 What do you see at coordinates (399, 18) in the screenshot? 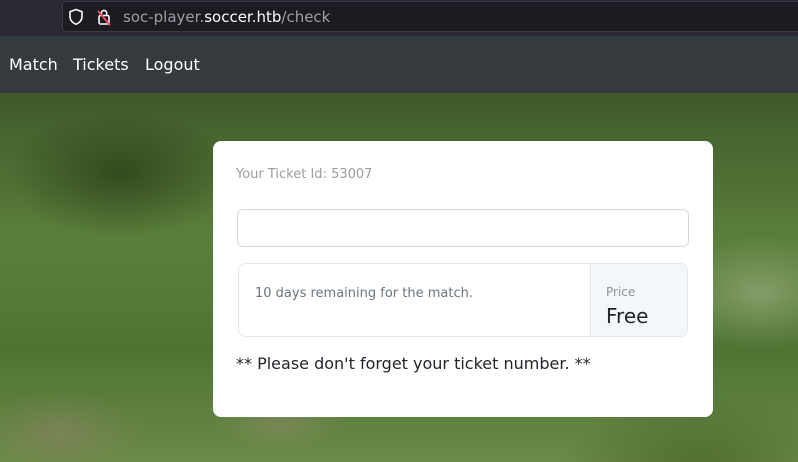
I see `browser-toolbar: soc-player.soccer.htb/check` at bounding box center [399, 18].